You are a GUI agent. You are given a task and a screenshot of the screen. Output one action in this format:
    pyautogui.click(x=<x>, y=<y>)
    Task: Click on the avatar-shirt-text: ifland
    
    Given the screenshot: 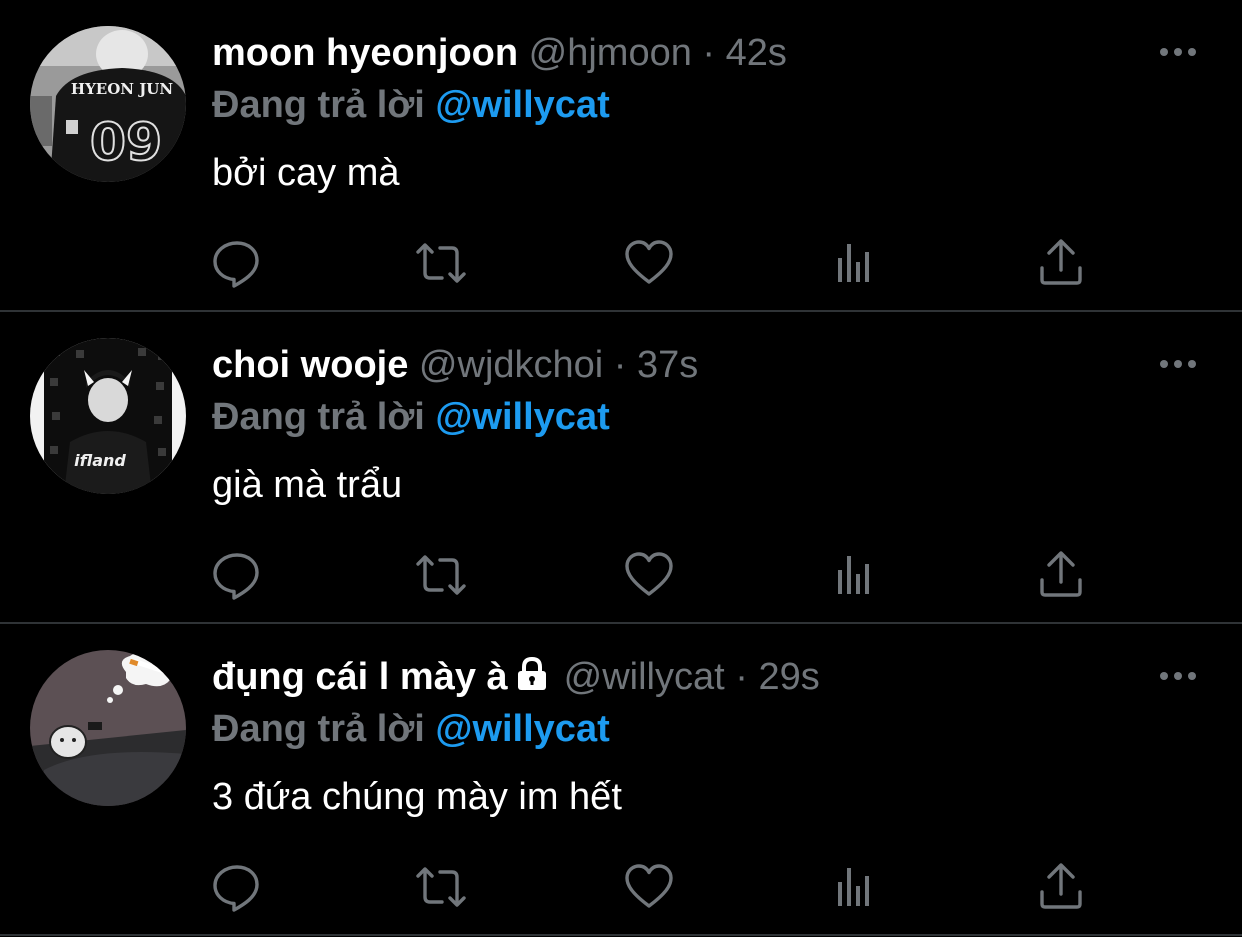 What is the action you would take?
    pyautogui.click(x=100, y=460)
    